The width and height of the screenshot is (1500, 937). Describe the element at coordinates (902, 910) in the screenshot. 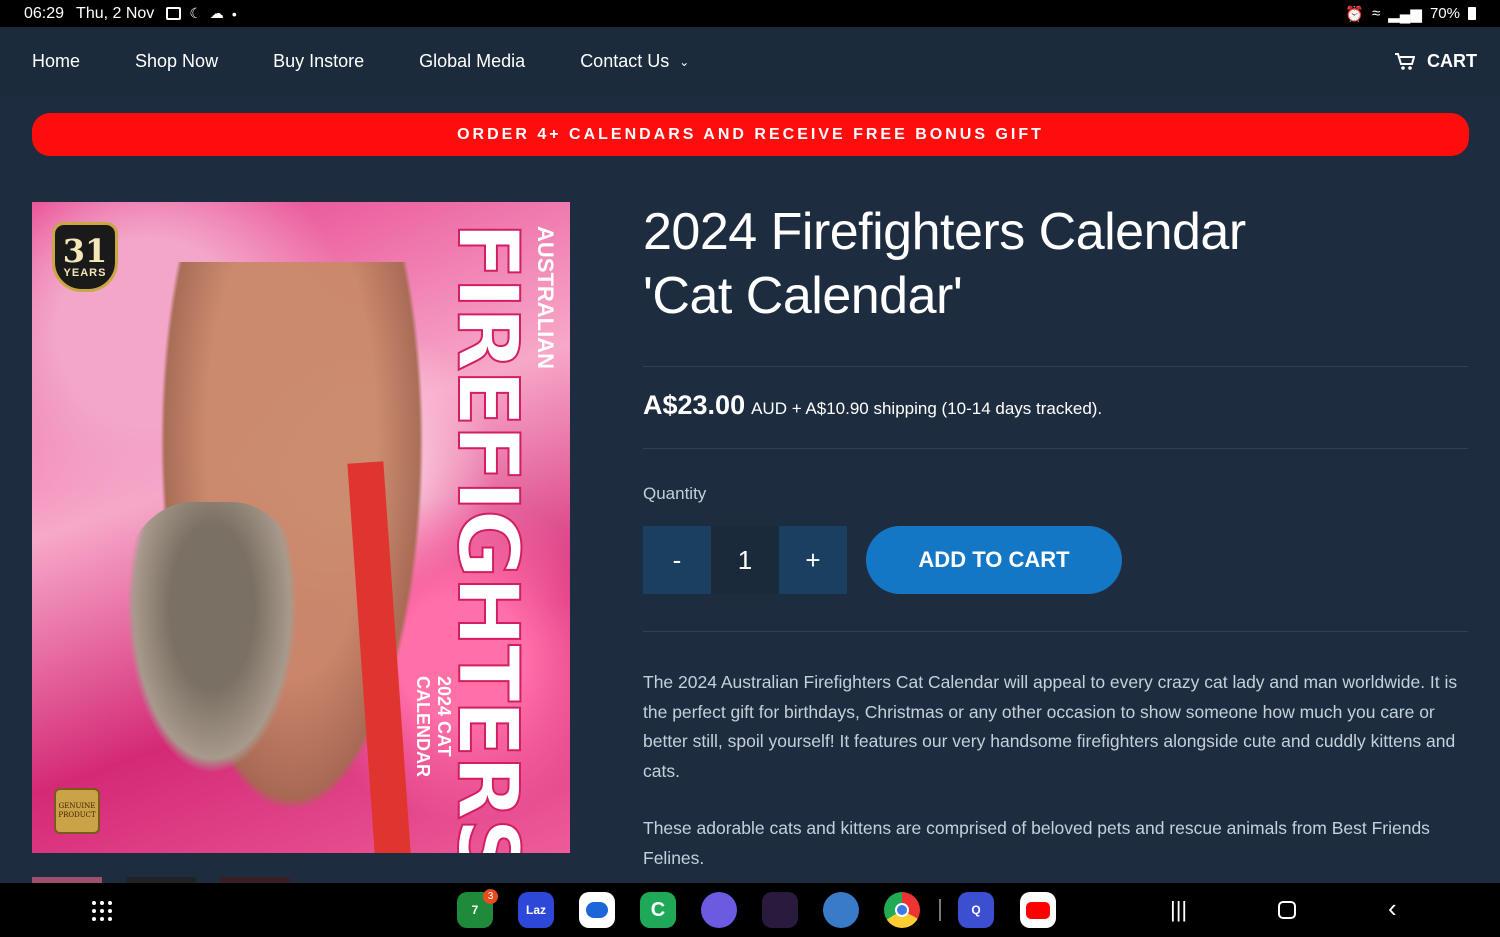

I see `chrome-icon` at that location.